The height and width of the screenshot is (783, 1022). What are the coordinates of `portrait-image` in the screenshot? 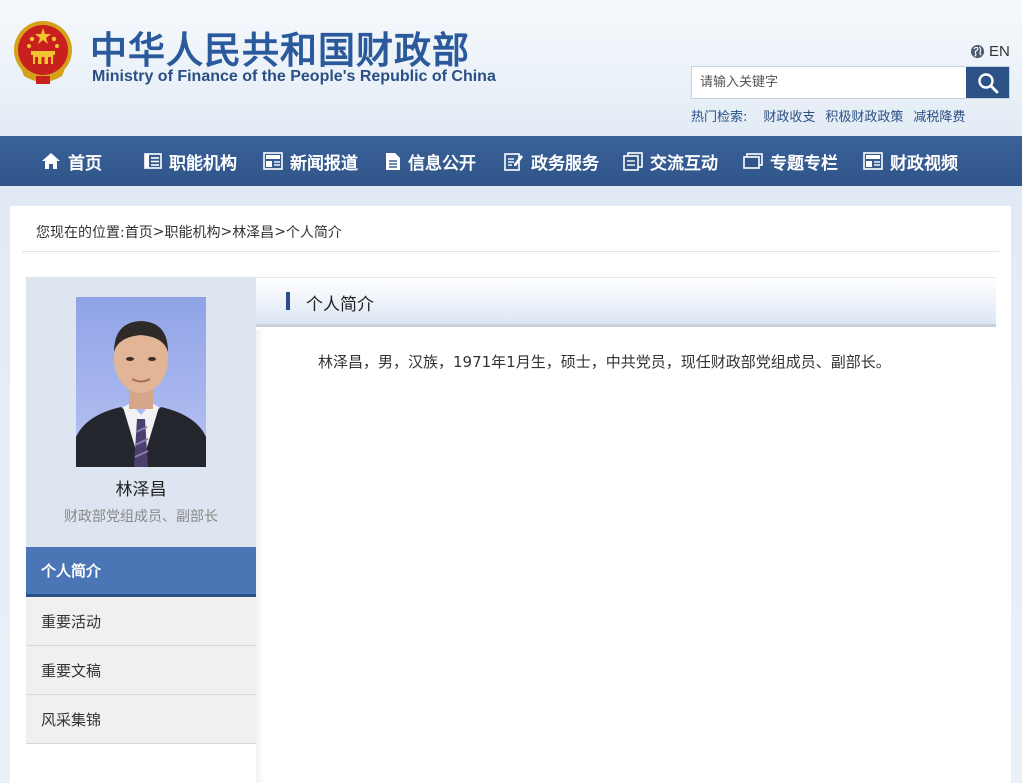 It's located at (141, 394).